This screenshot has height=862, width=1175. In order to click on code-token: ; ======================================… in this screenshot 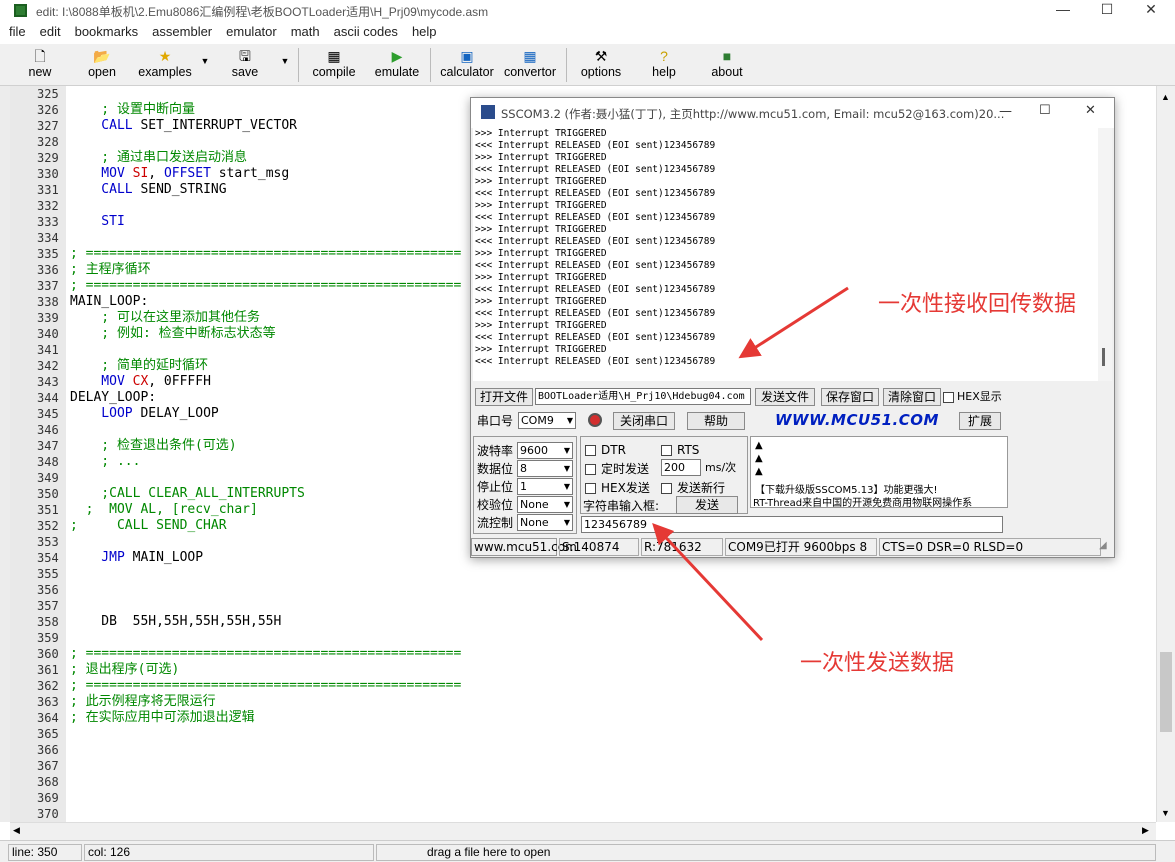, I will do `click(266, 253)`.